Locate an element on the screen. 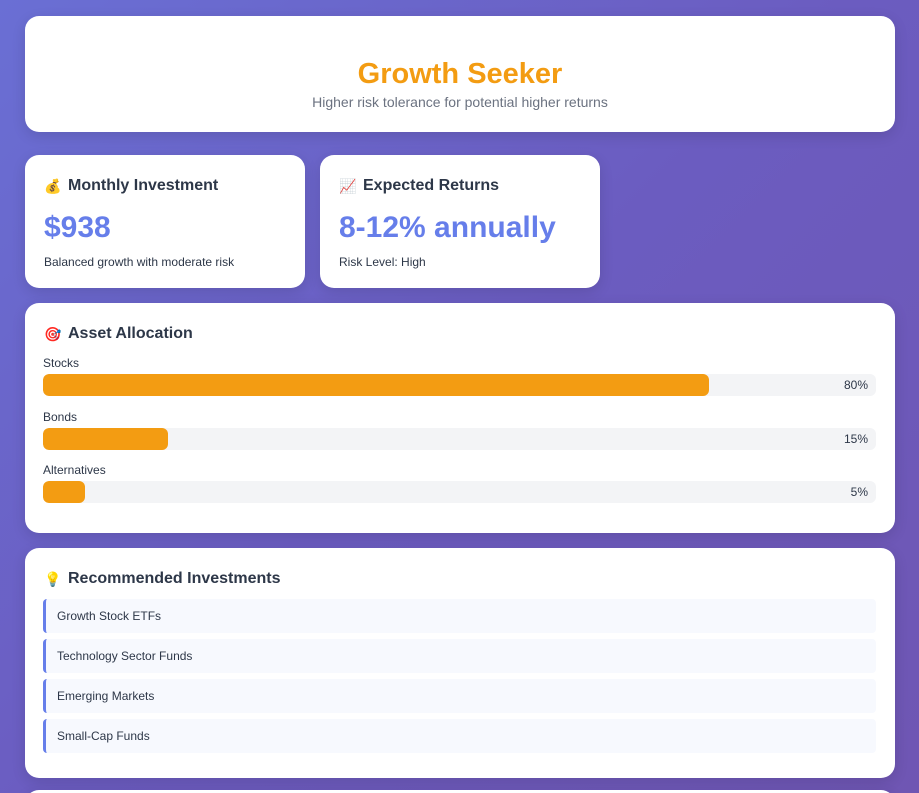  monthly-investment-note: Balanced growth with moderate risk is located at coordinates (139, 262).